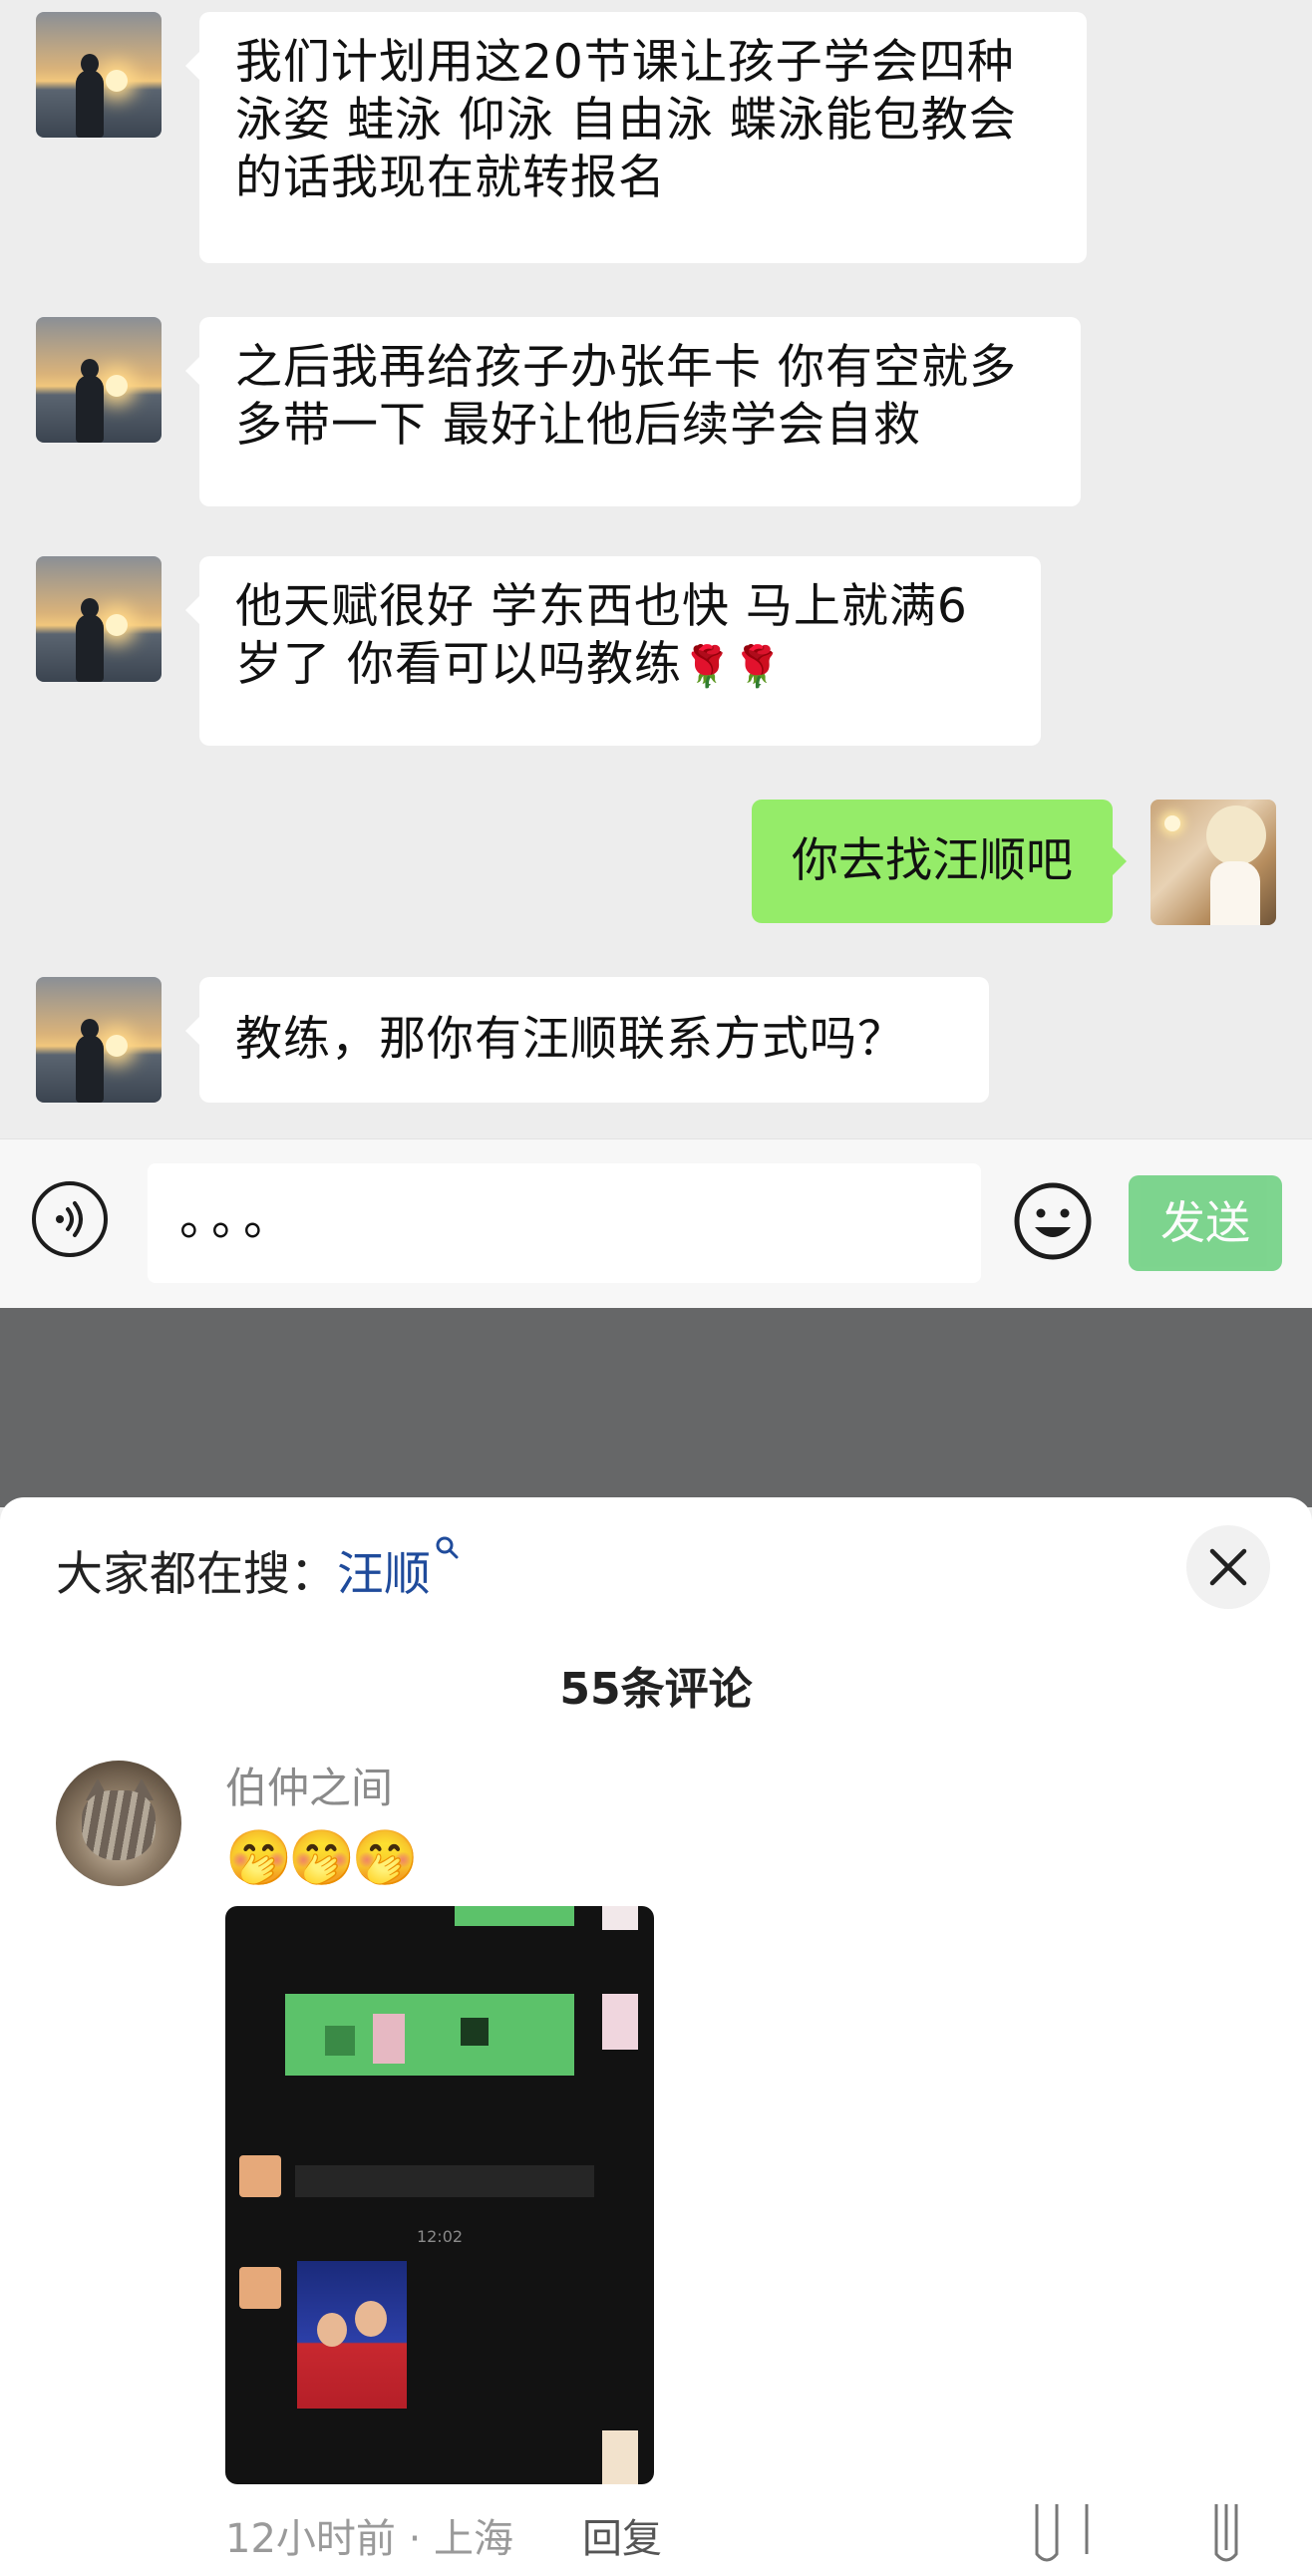 Image resolution: width=1312 pixels, height=2576 pixels. I want to click on close-icon, so click(1228, 1567).